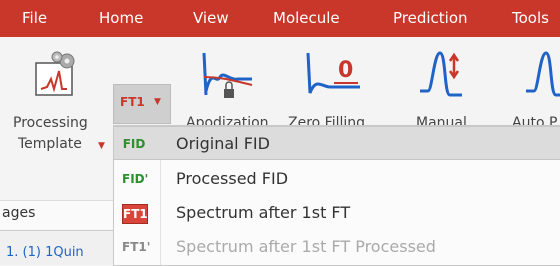  What do you see at coordinates (45, 252) in the screenshot?
I see `spectrum-list-item-label: 1. (1) 1Quin` at bounding box center [45, 252].